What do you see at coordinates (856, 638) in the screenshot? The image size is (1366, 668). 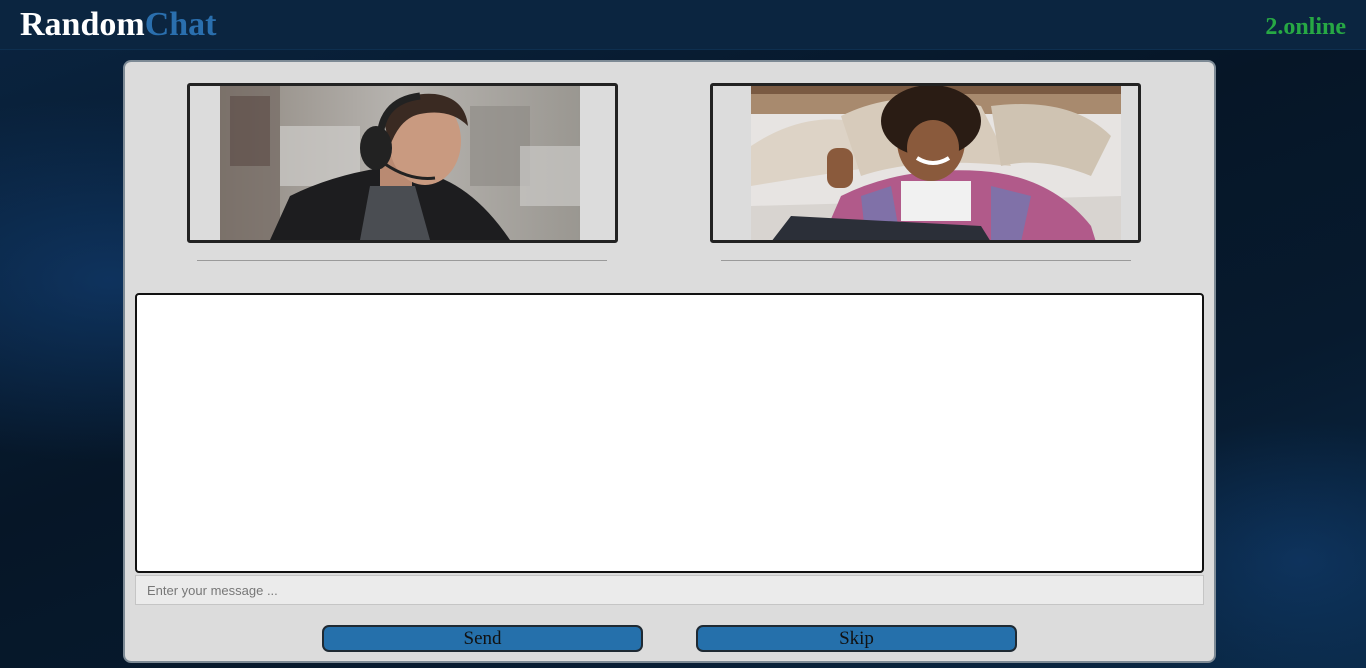 I see `skip-button: Skip` at bounding box center [856, 638].